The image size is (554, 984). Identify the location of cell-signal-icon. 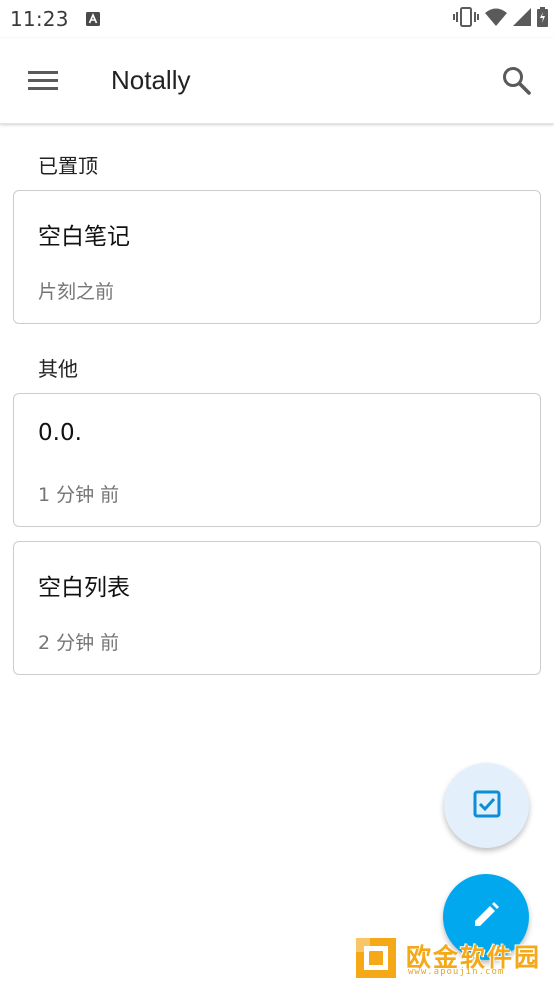
(522, 19).